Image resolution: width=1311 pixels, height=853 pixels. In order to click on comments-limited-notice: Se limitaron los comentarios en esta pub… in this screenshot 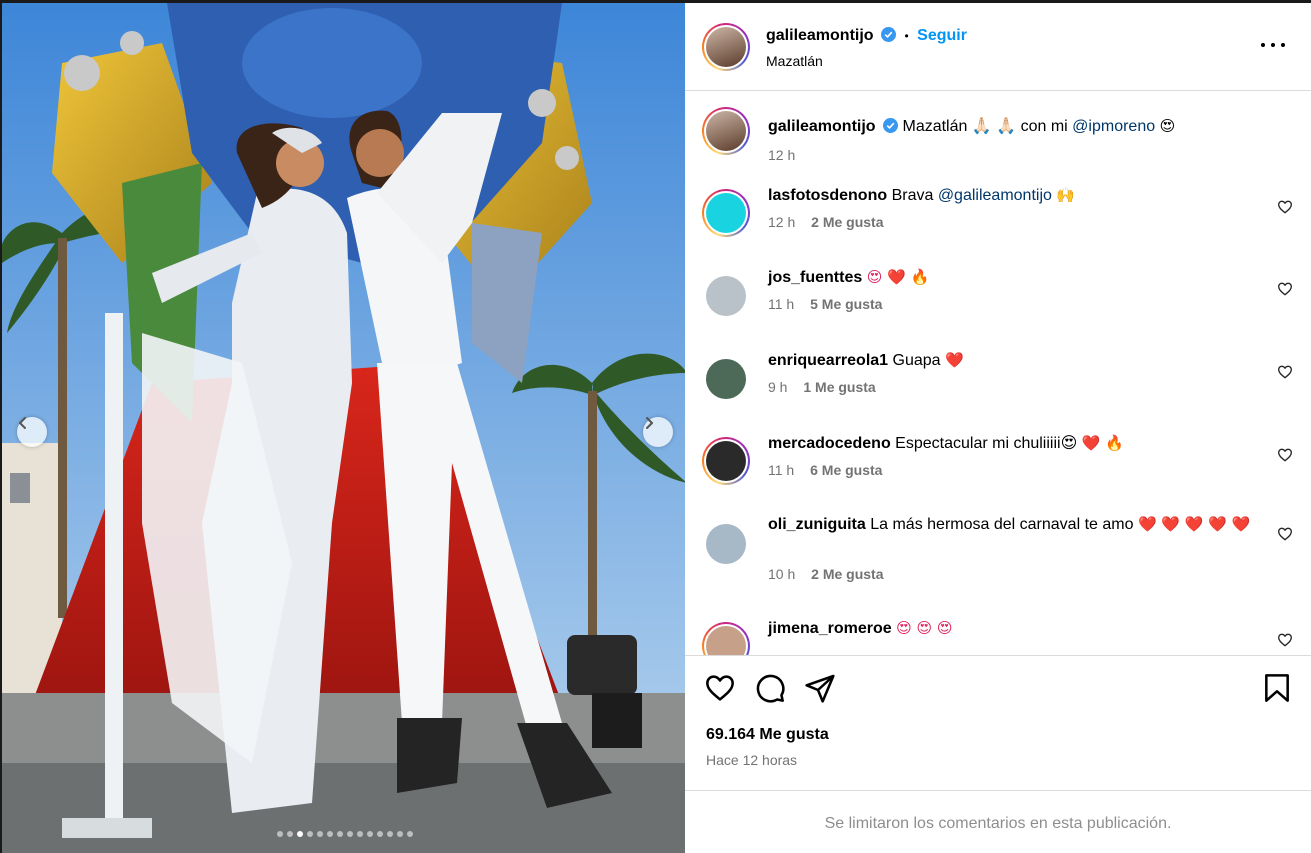, I will do `click(998, 821)`.